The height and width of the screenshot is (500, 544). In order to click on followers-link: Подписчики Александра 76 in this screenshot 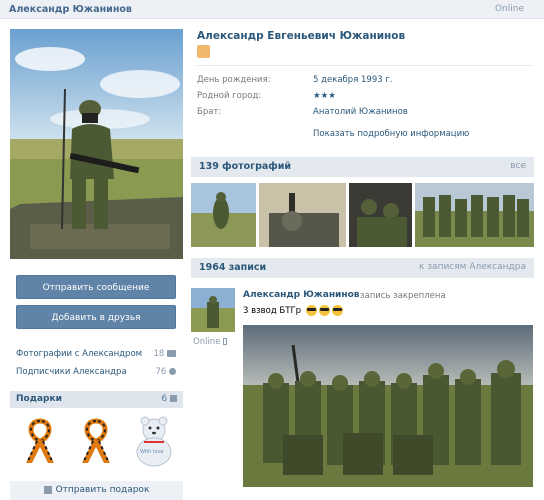, I will do `click(96, 372)`.